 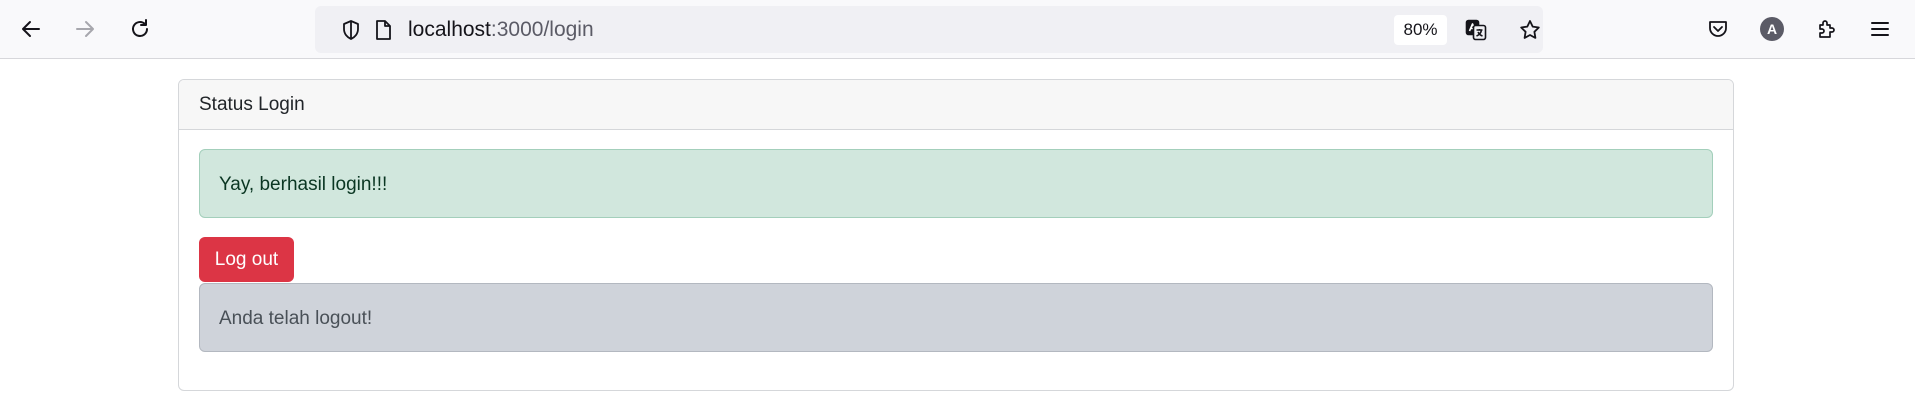 What do you see at coordinates (929, 29) in the screenshot?
I see `url-bar: localhost:3000/login 80%` at bounding box center [929, 29].